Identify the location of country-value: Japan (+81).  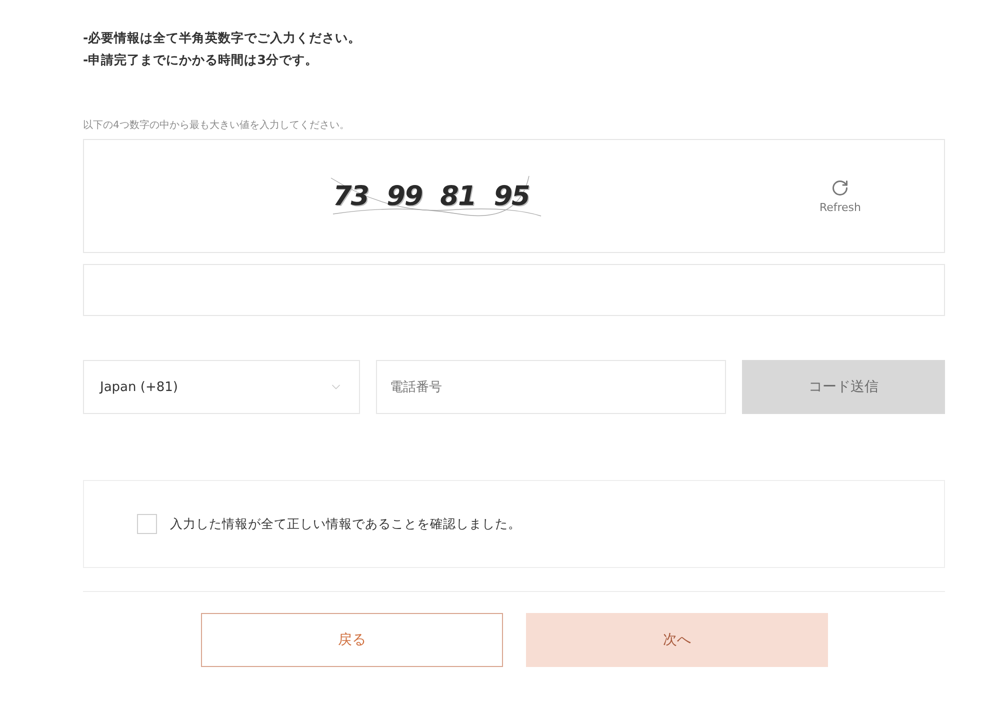
(139, 387).